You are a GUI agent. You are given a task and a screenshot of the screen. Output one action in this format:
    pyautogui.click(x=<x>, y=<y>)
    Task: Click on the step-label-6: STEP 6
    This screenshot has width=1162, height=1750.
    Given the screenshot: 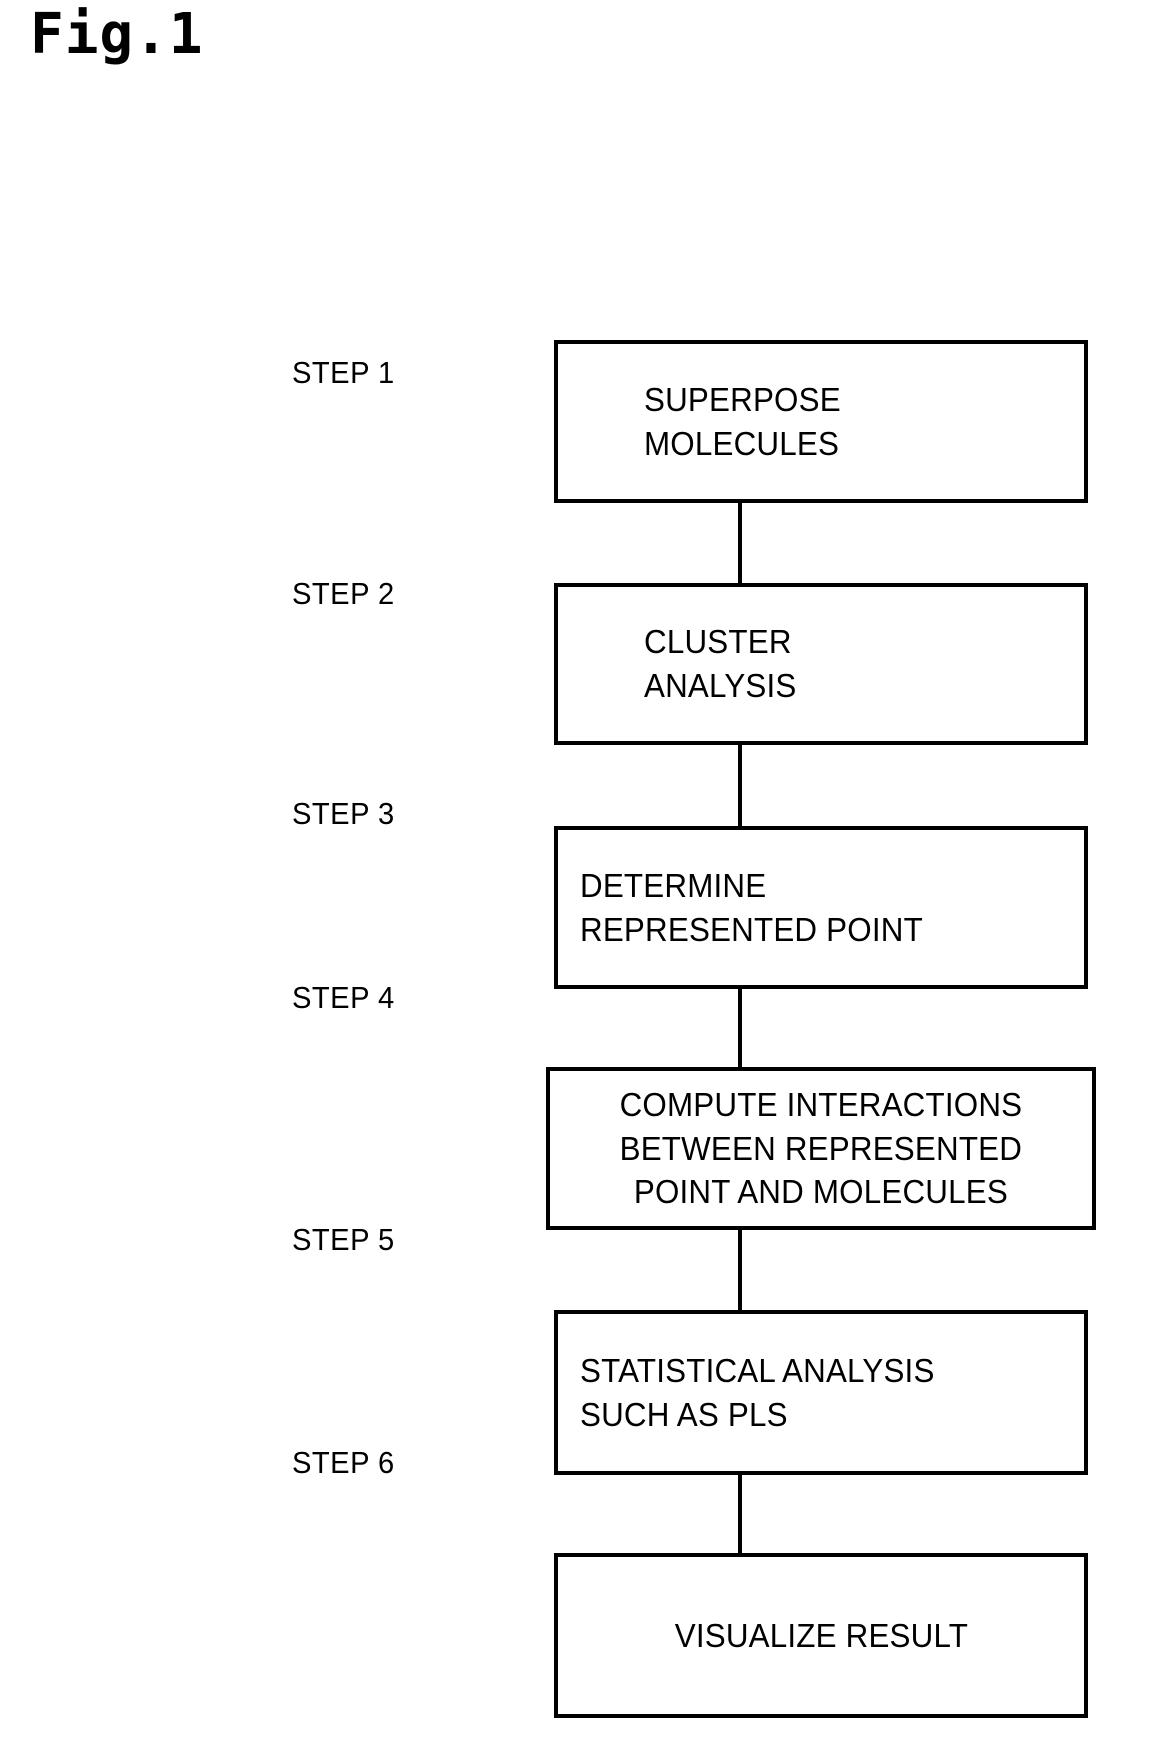 What is the action you would take?
    pyautogui.click(x=343, y=1462)
    